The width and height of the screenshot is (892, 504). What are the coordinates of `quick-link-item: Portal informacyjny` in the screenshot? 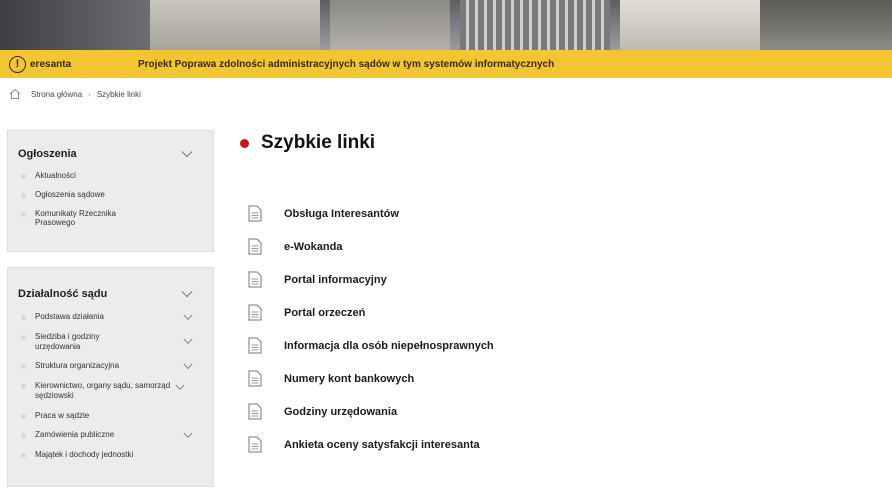 It's located at (371, 279).